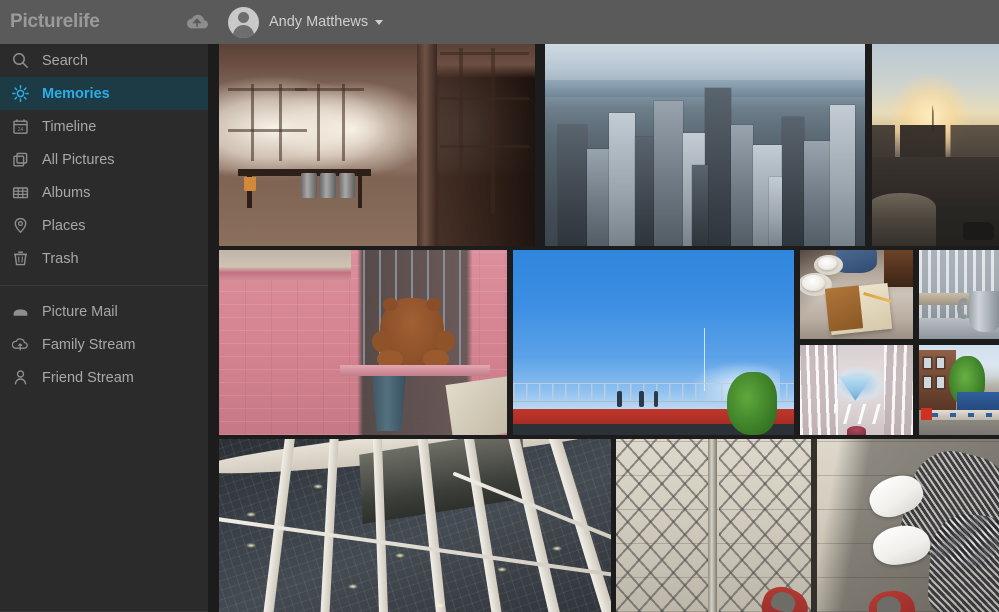 The image size is (999, 612). I want to click on user-menu: Andy Matthews, so click(306, 22).